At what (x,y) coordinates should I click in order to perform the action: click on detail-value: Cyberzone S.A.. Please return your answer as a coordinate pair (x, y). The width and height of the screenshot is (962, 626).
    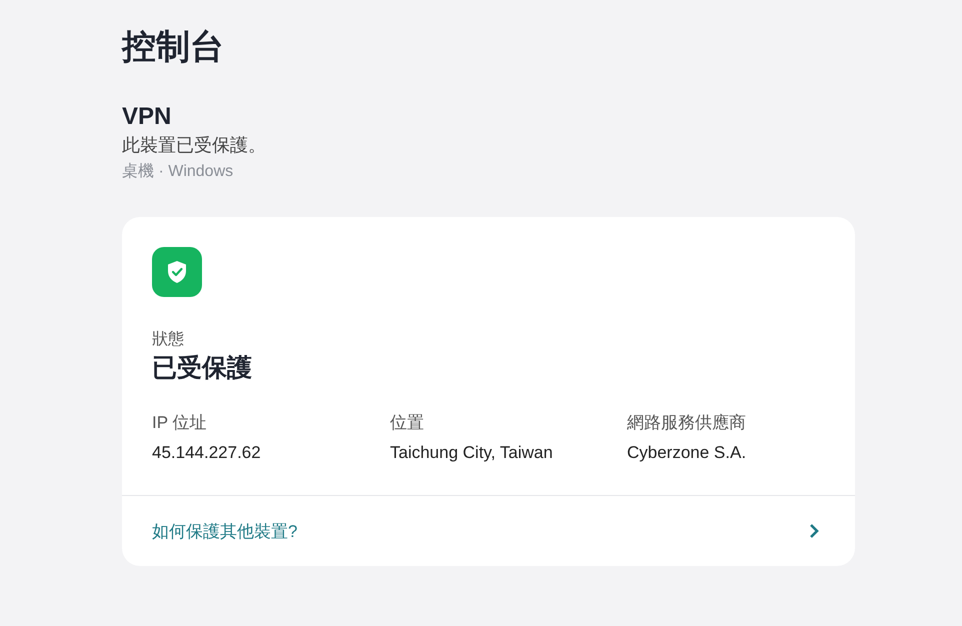
    Looking at the image, I should click on (687, 453).